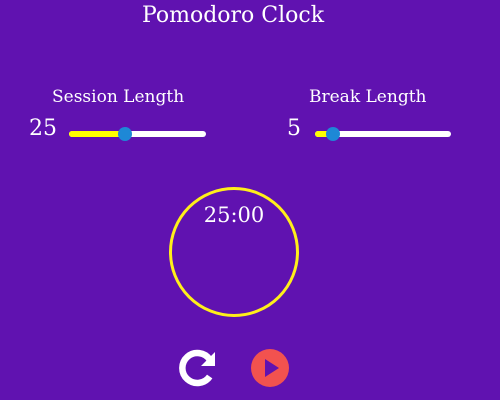 Image resolution: width=500 pixels, height=400 pixels. Describe the element at coordinates (383, 134) in the screenshot. I see `break-length-slider` at that location.